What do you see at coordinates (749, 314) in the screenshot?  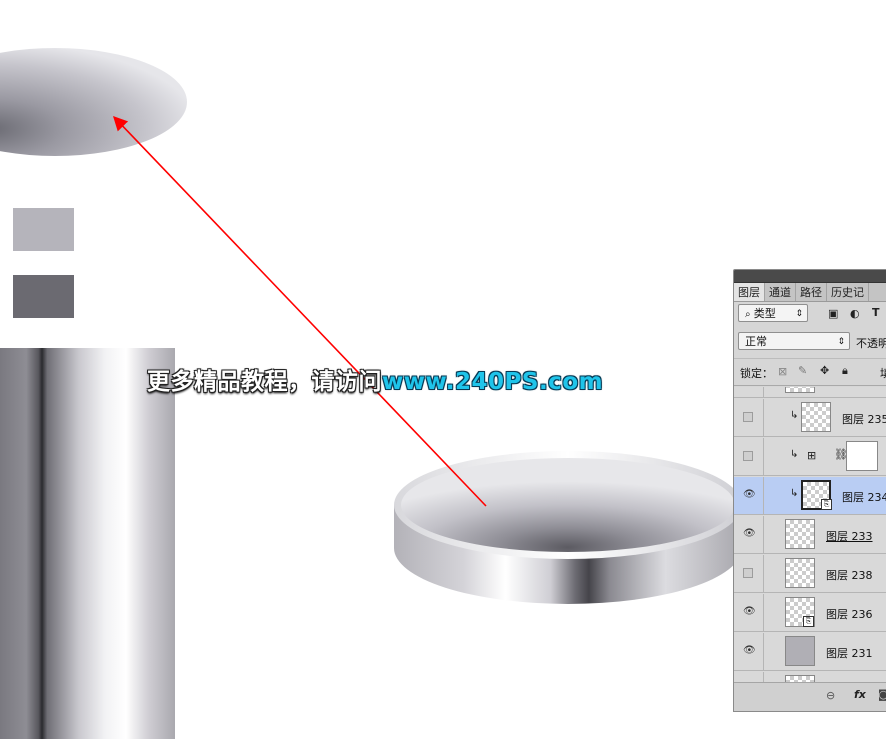 I see `search-icon: ⌕` at bounding box center [749, 314].